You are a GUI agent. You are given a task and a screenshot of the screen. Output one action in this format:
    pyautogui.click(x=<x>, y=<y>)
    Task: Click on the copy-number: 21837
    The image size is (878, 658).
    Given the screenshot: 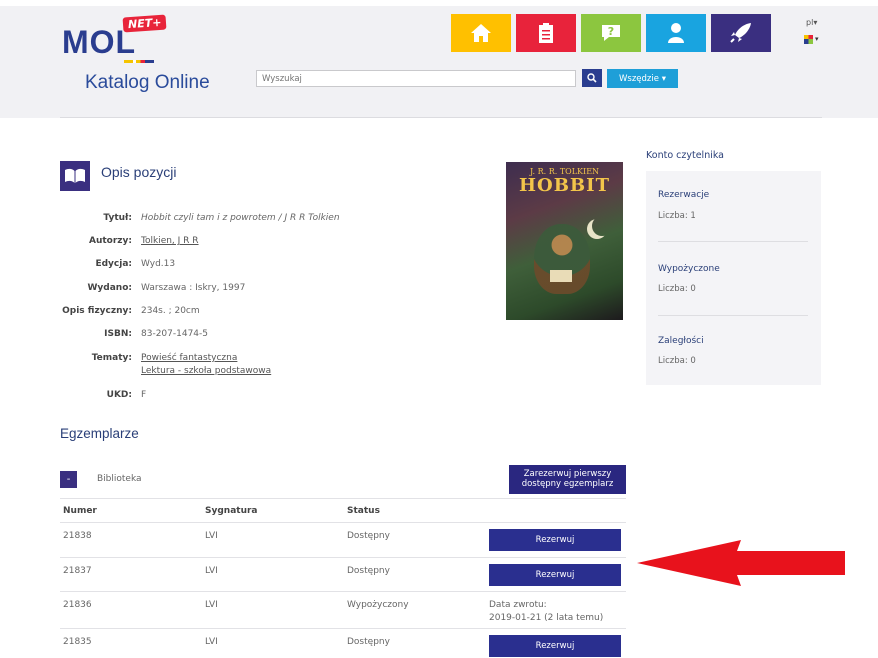 What is the action you would take?
    pyautogui.click(x=77, y=571)
    